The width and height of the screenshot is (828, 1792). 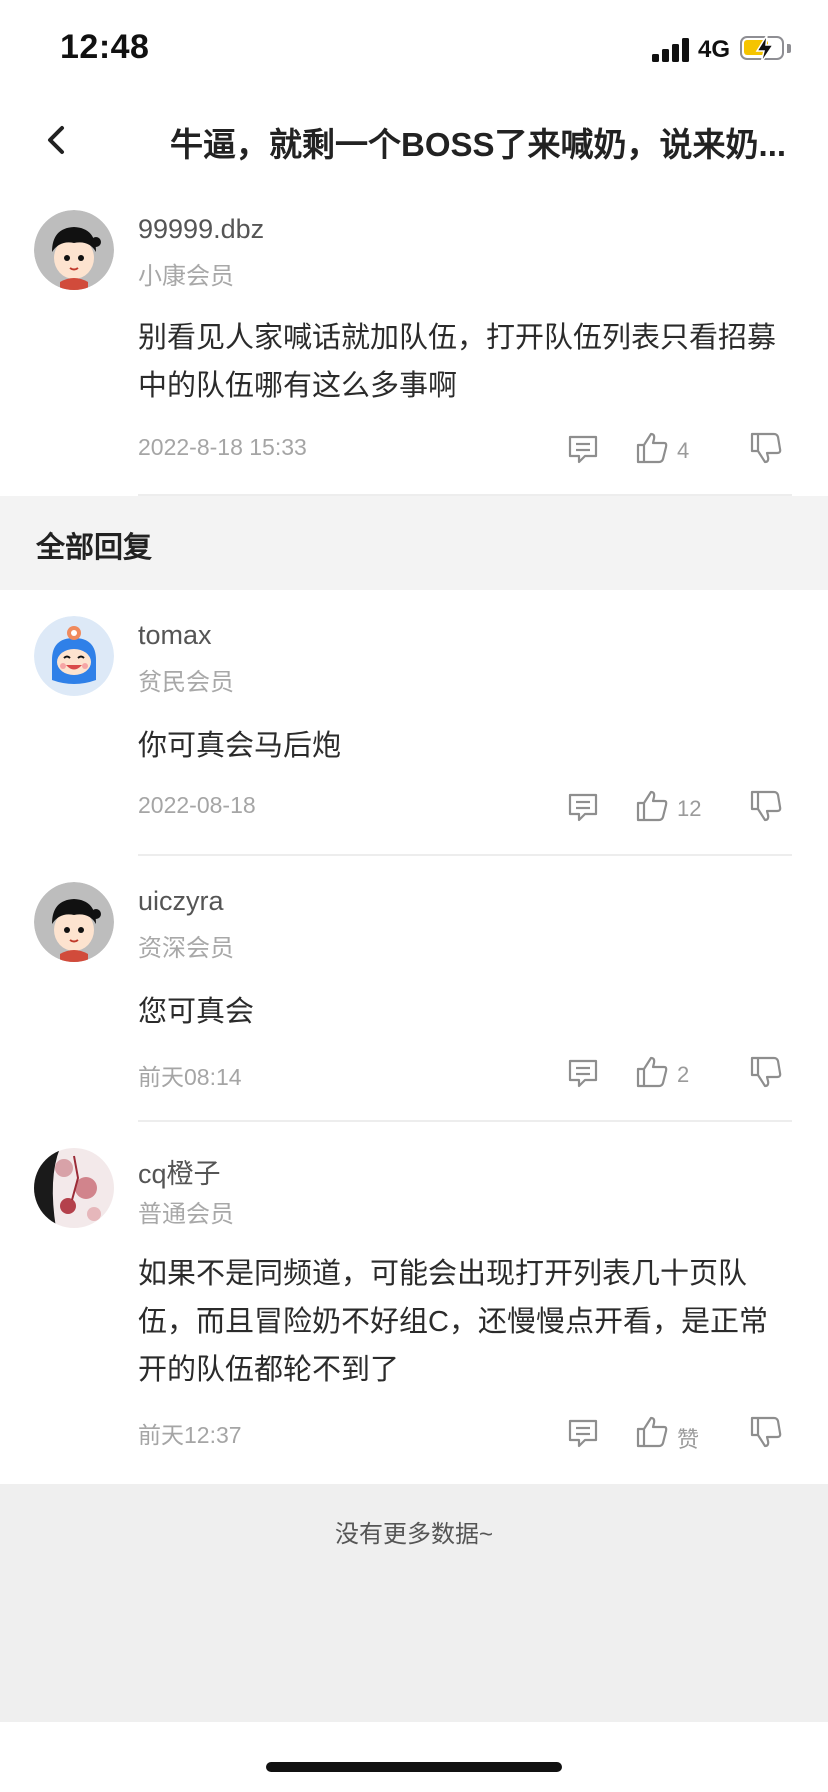 What do you see at coordinates (201, 229) in the screenshot?
I see `username: 99999.dbz` at bounding box center [201, 229].